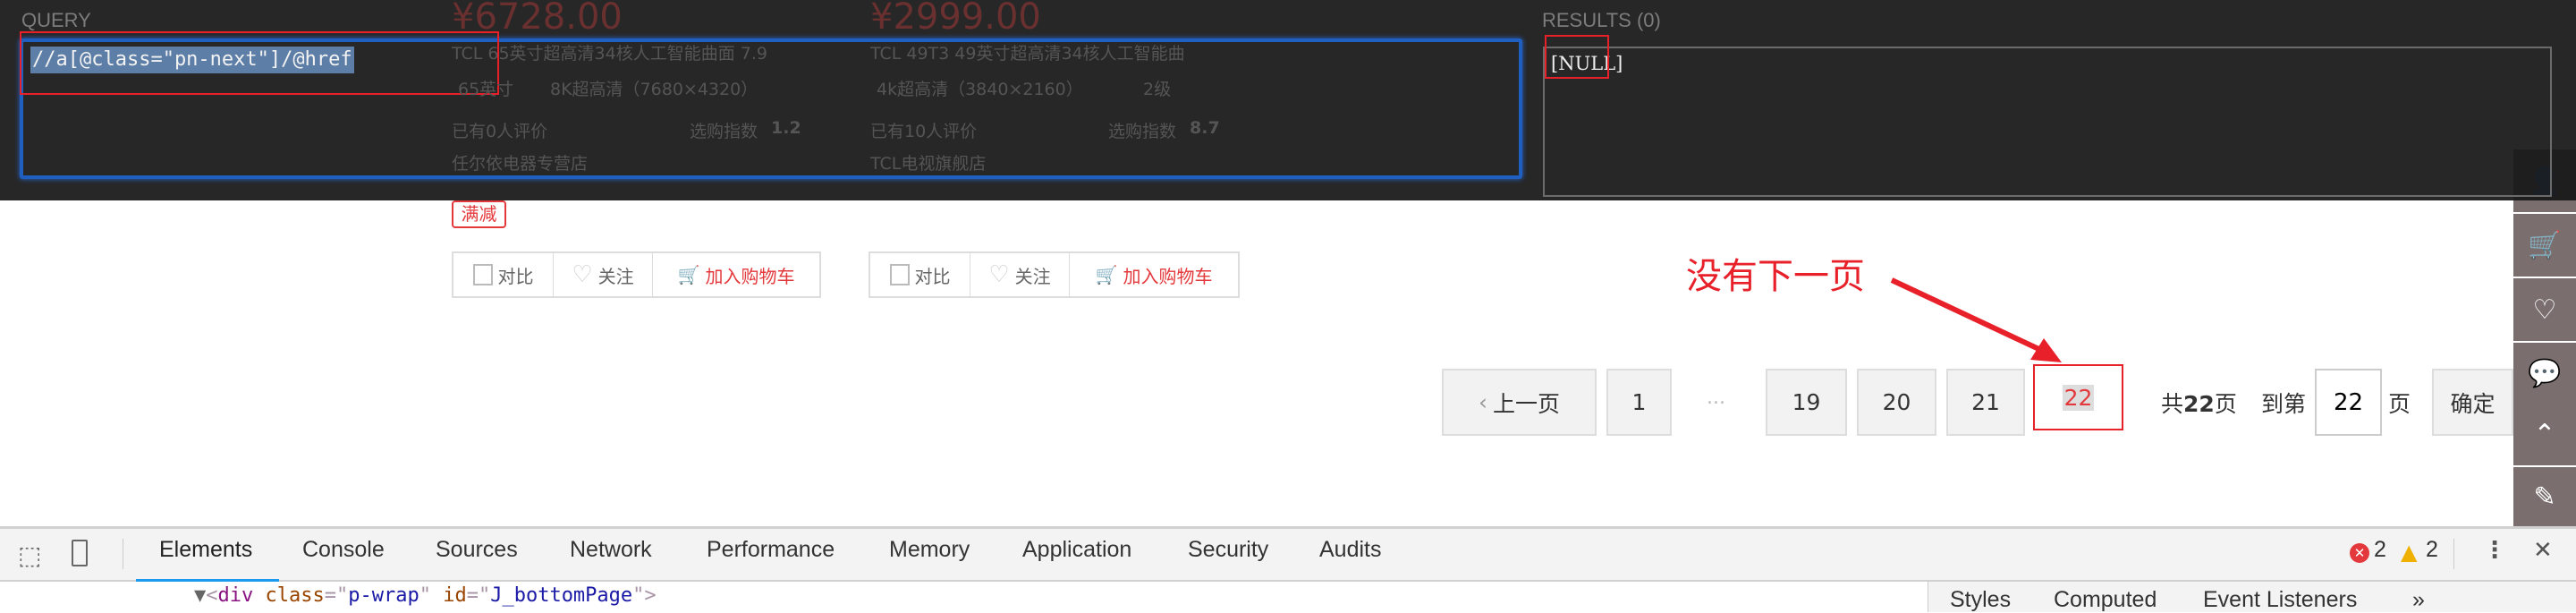 This screenshot has height=613, width=2576. I want to click on current-page-number: 22, so click(2078, 397).